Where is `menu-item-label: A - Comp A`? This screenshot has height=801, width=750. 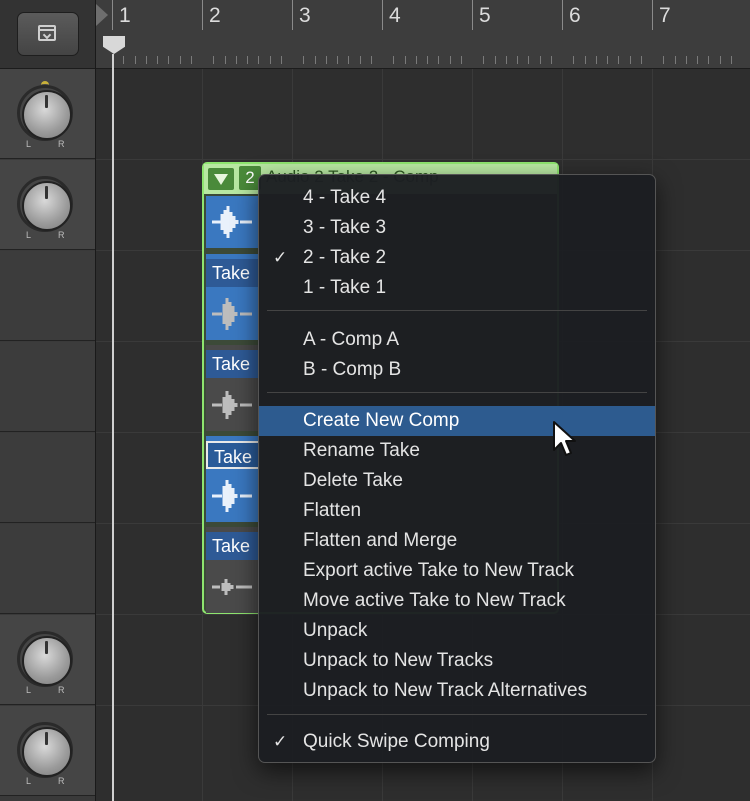 menu-item-label: A - Comp A is located at coordinates (351, 339).